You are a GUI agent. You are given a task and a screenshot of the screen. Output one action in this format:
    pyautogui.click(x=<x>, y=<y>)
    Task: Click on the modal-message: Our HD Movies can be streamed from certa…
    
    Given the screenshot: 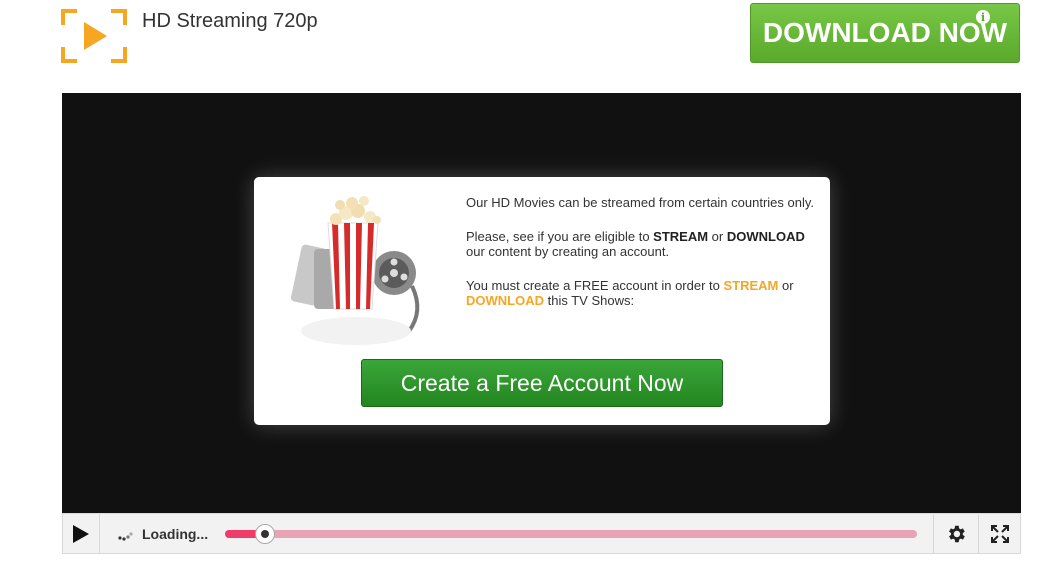 What is the action you would take?
    pyautogui.click(x=642, y=261)
    